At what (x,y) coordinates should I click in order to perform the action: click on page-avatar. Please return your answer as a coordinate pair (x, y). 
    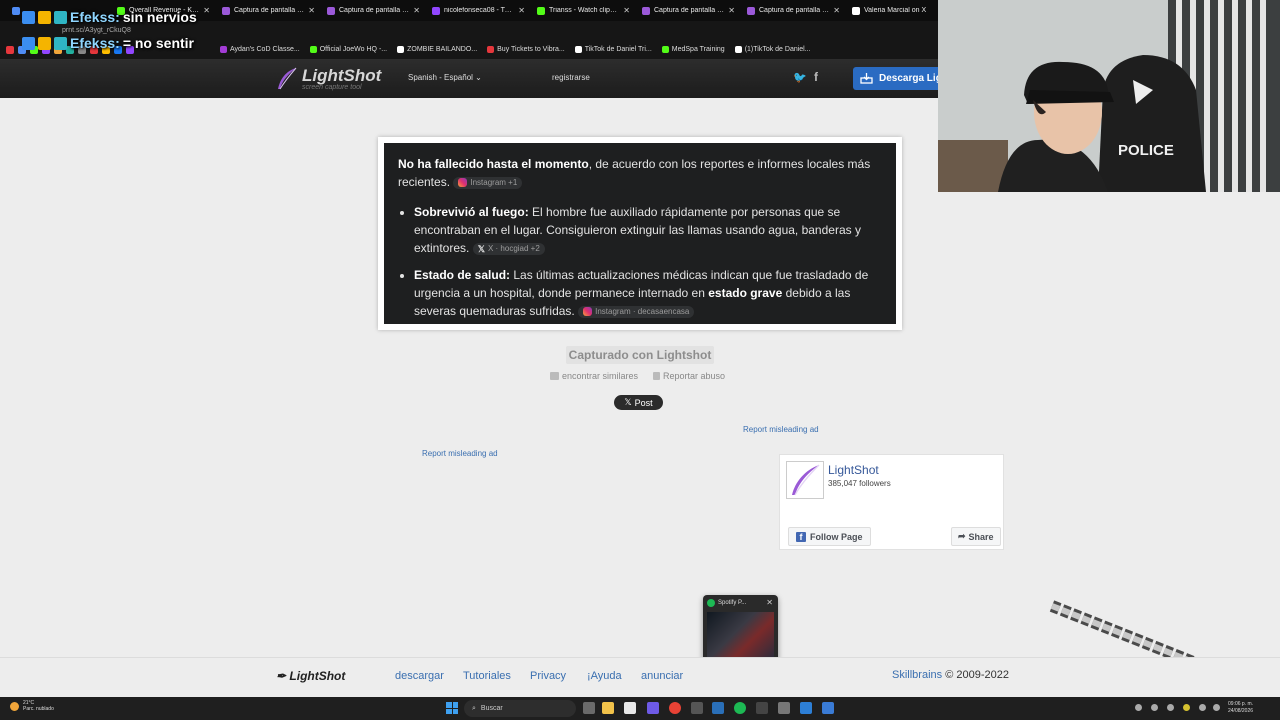
    Looking at the image, I should click on (805, 480).